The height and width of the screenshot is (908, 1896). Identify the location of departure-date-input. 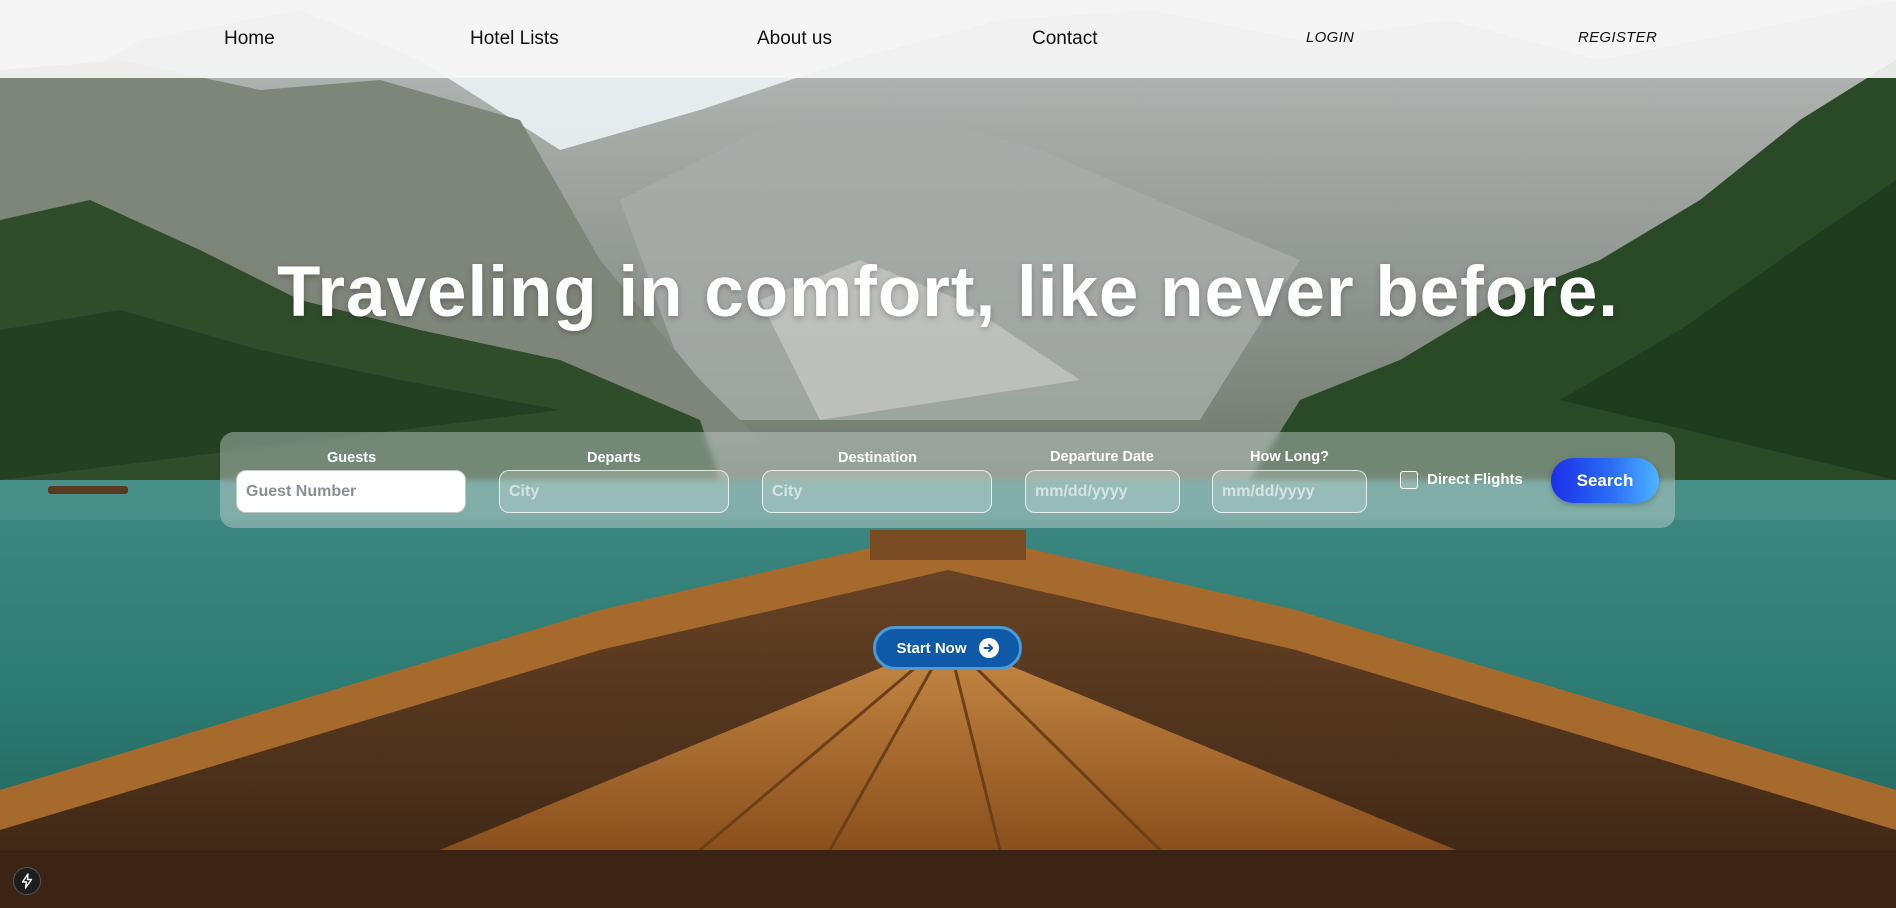
(1102, 491).